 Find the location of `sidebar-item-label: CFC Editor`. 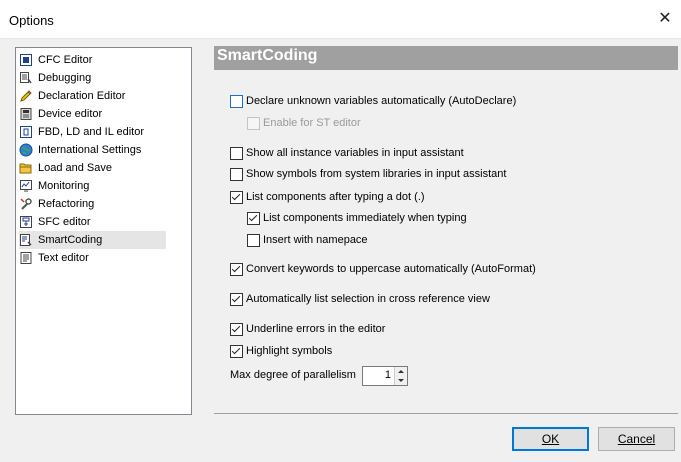

sidebar-item-label: CFC Editor is located at coordinates (65, 60).